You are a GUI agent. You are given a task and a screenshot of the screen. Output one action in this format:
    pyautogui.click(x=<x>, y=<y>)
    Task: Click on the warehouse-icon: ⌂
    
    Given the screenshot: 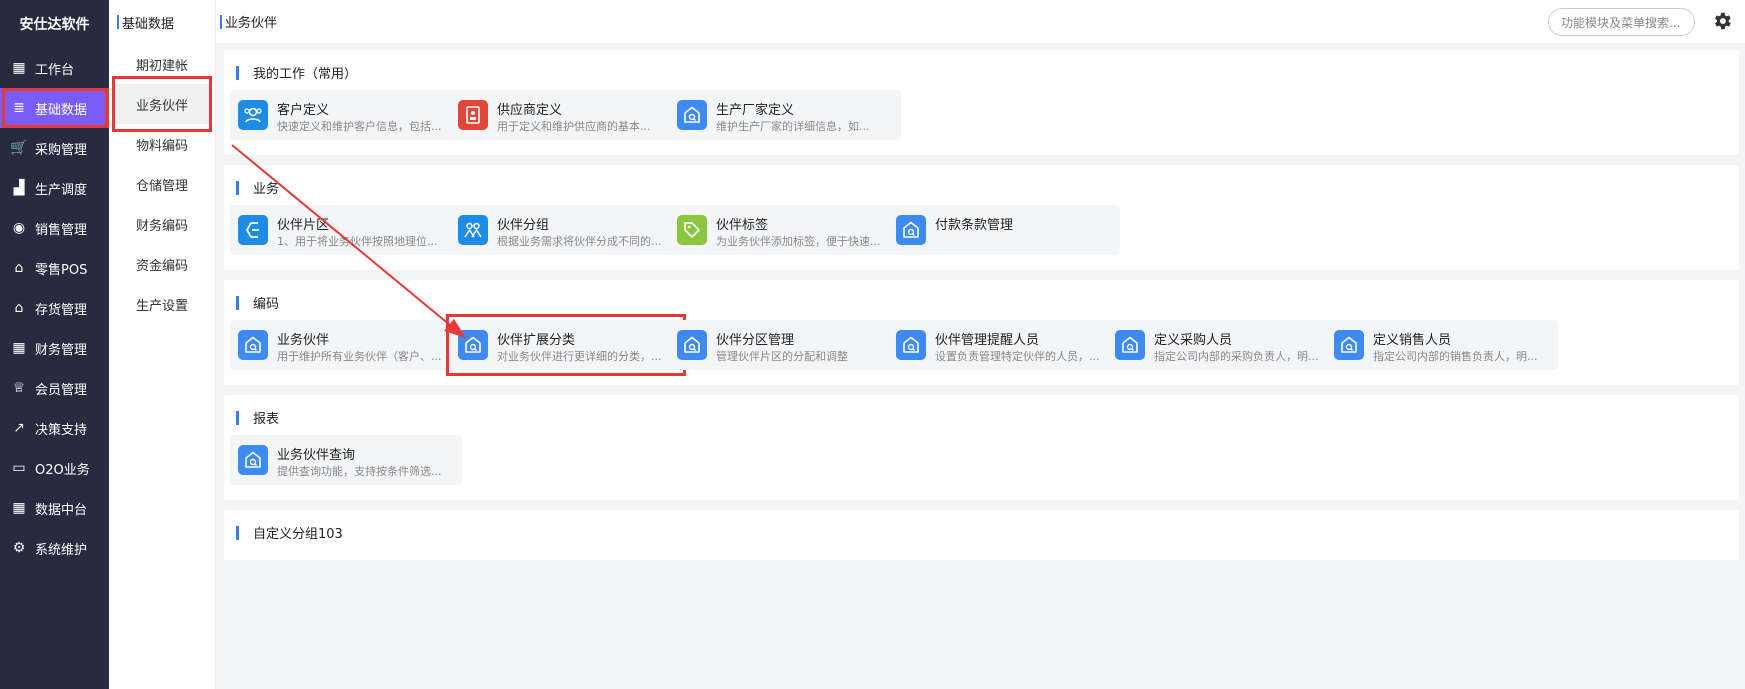 What is the action you would take?
    pyautogui.click(x=19, y=308)
    